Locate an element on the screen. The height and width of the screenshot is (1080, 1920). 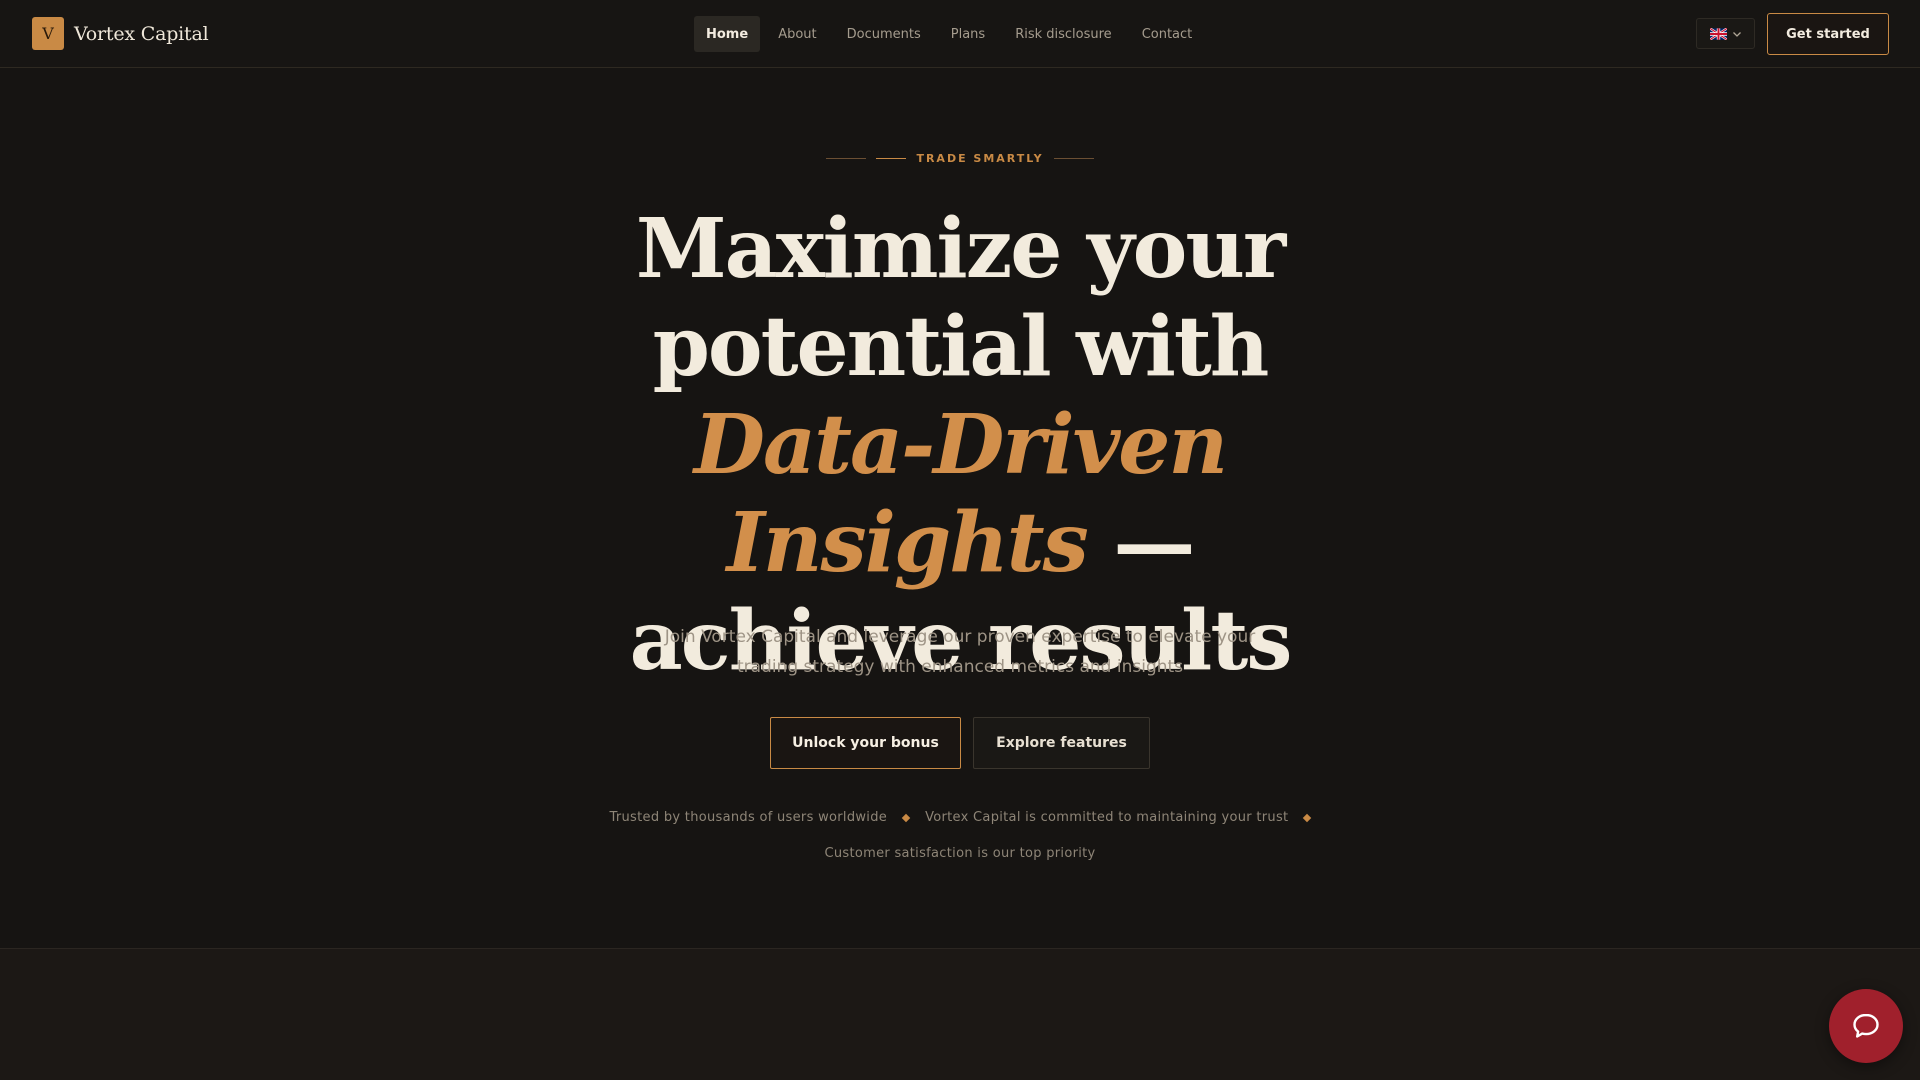
lower-section is located at coordinates (960, 1014).